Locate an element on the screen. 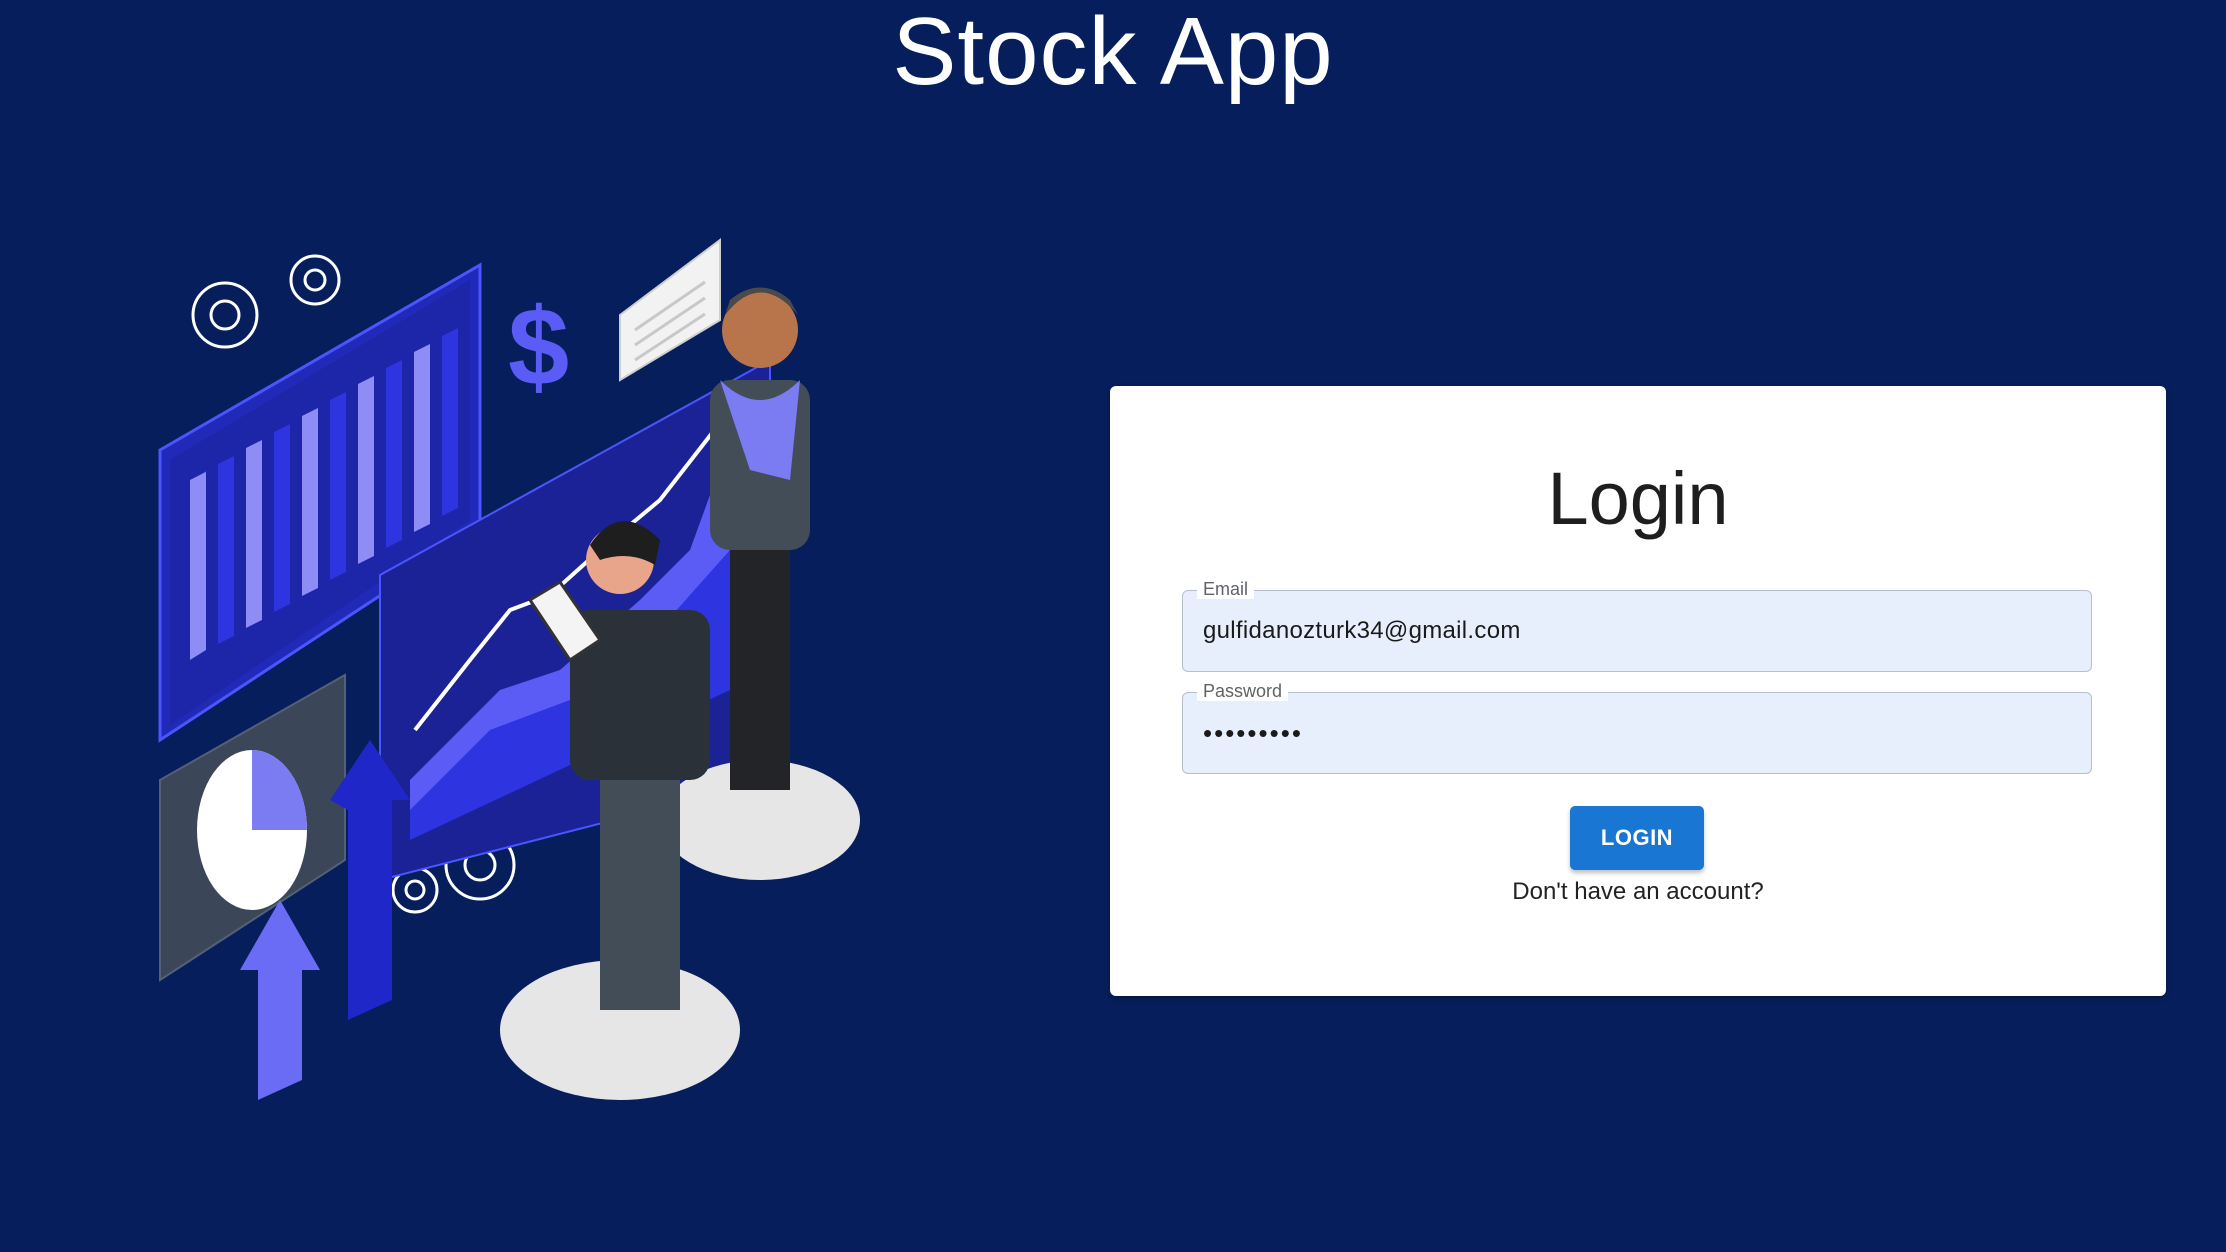  login-button: LOGIN is located at coordinates (1637, 838).